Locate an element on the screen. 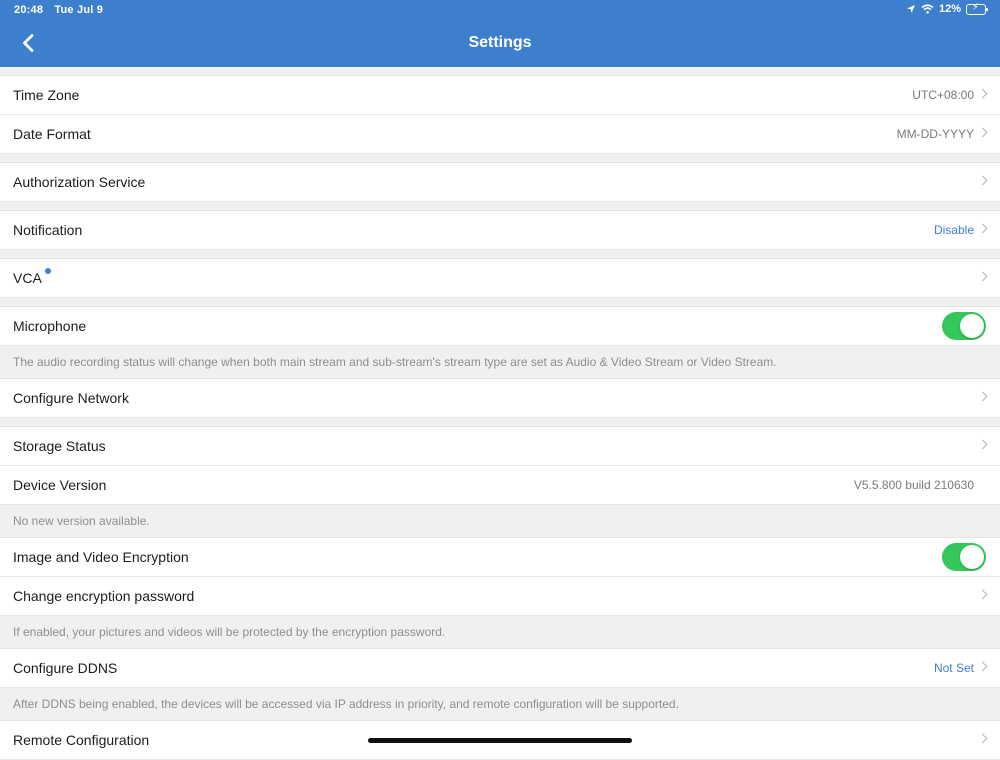 This screenshot has height=760, width=1000. change-encryption-password-row: Change encryption password is located at coordinates (500, 596).